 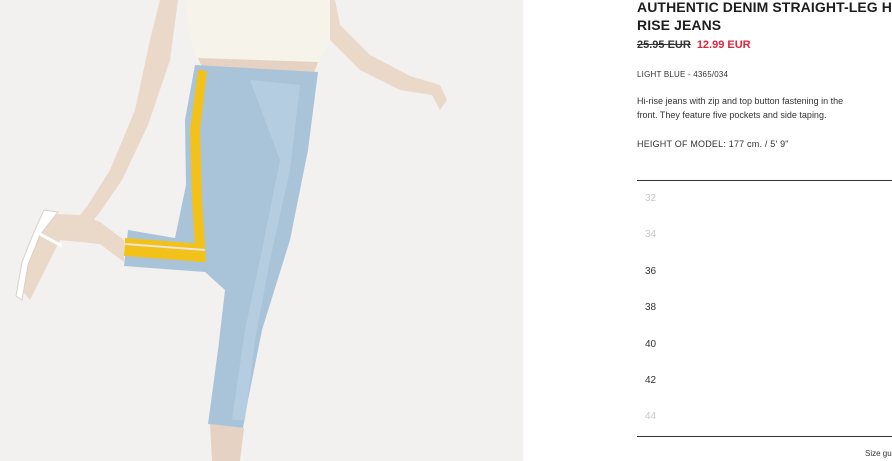 What do you see at coordinates (764, 7) in the screenshot?
I see `product-title-line1: AUTHENTIC DENIM STRAIGHT-LEG HI-` at bounding box center [764, 7].